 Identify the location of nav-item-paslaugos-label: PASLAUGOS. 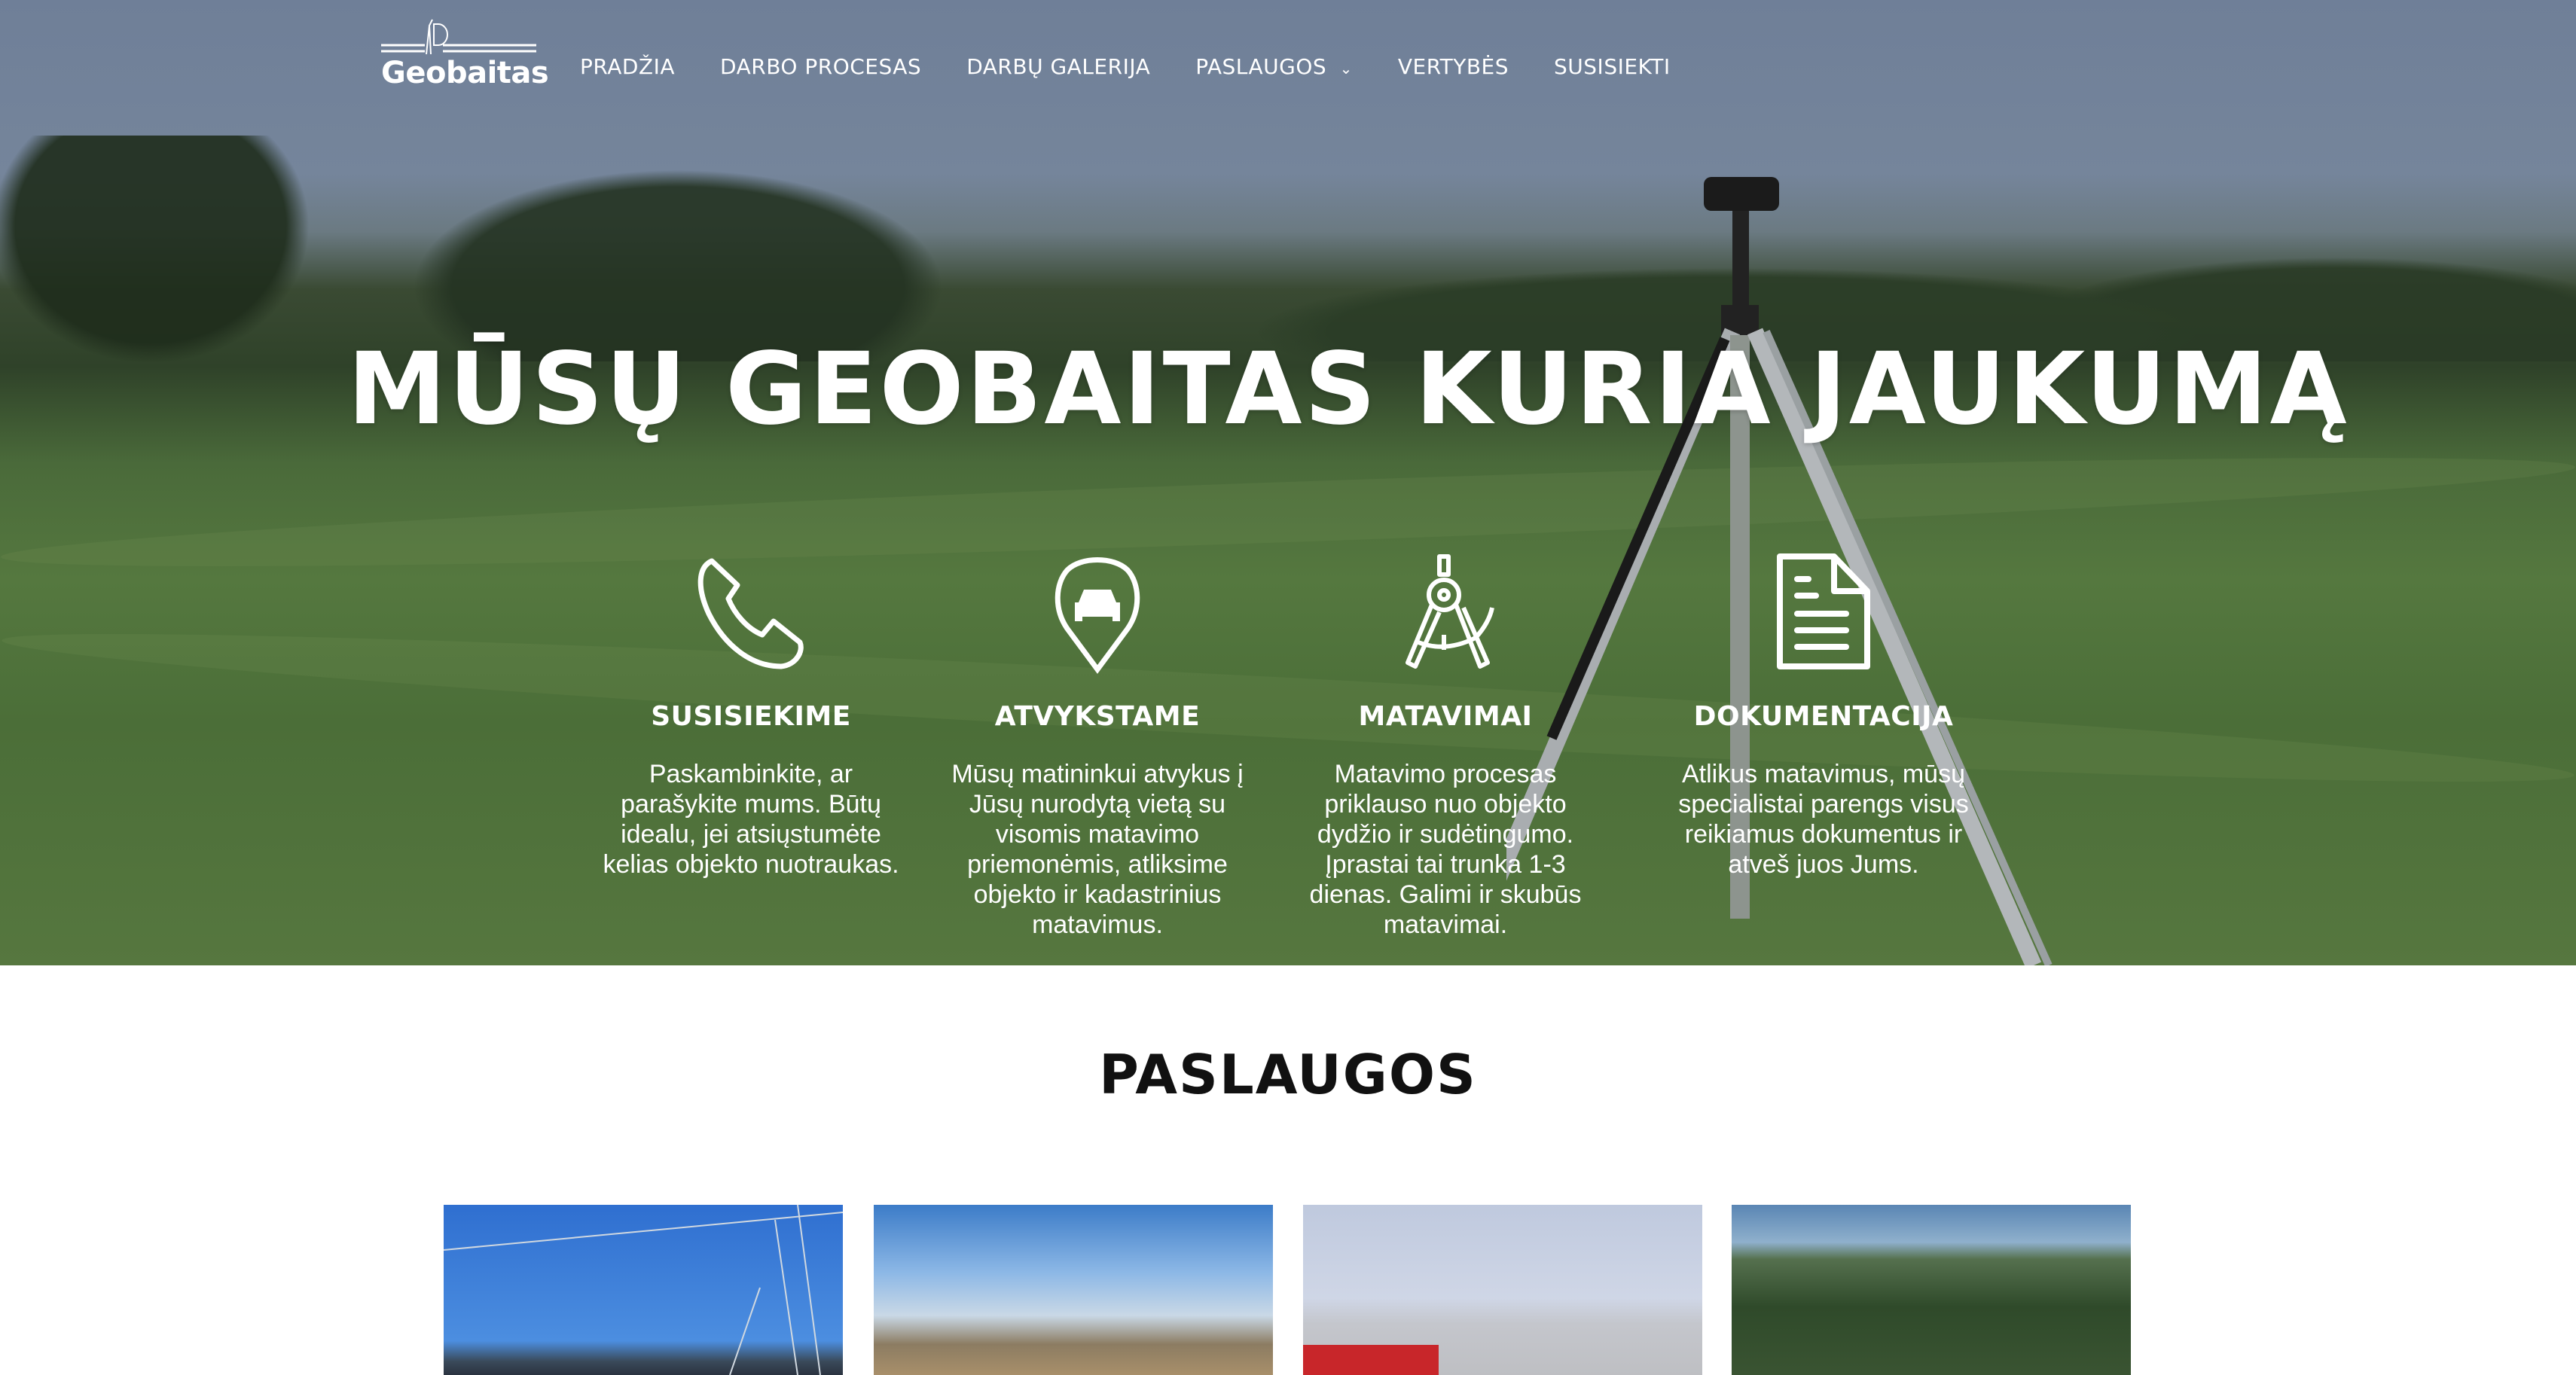
(1261, 66).